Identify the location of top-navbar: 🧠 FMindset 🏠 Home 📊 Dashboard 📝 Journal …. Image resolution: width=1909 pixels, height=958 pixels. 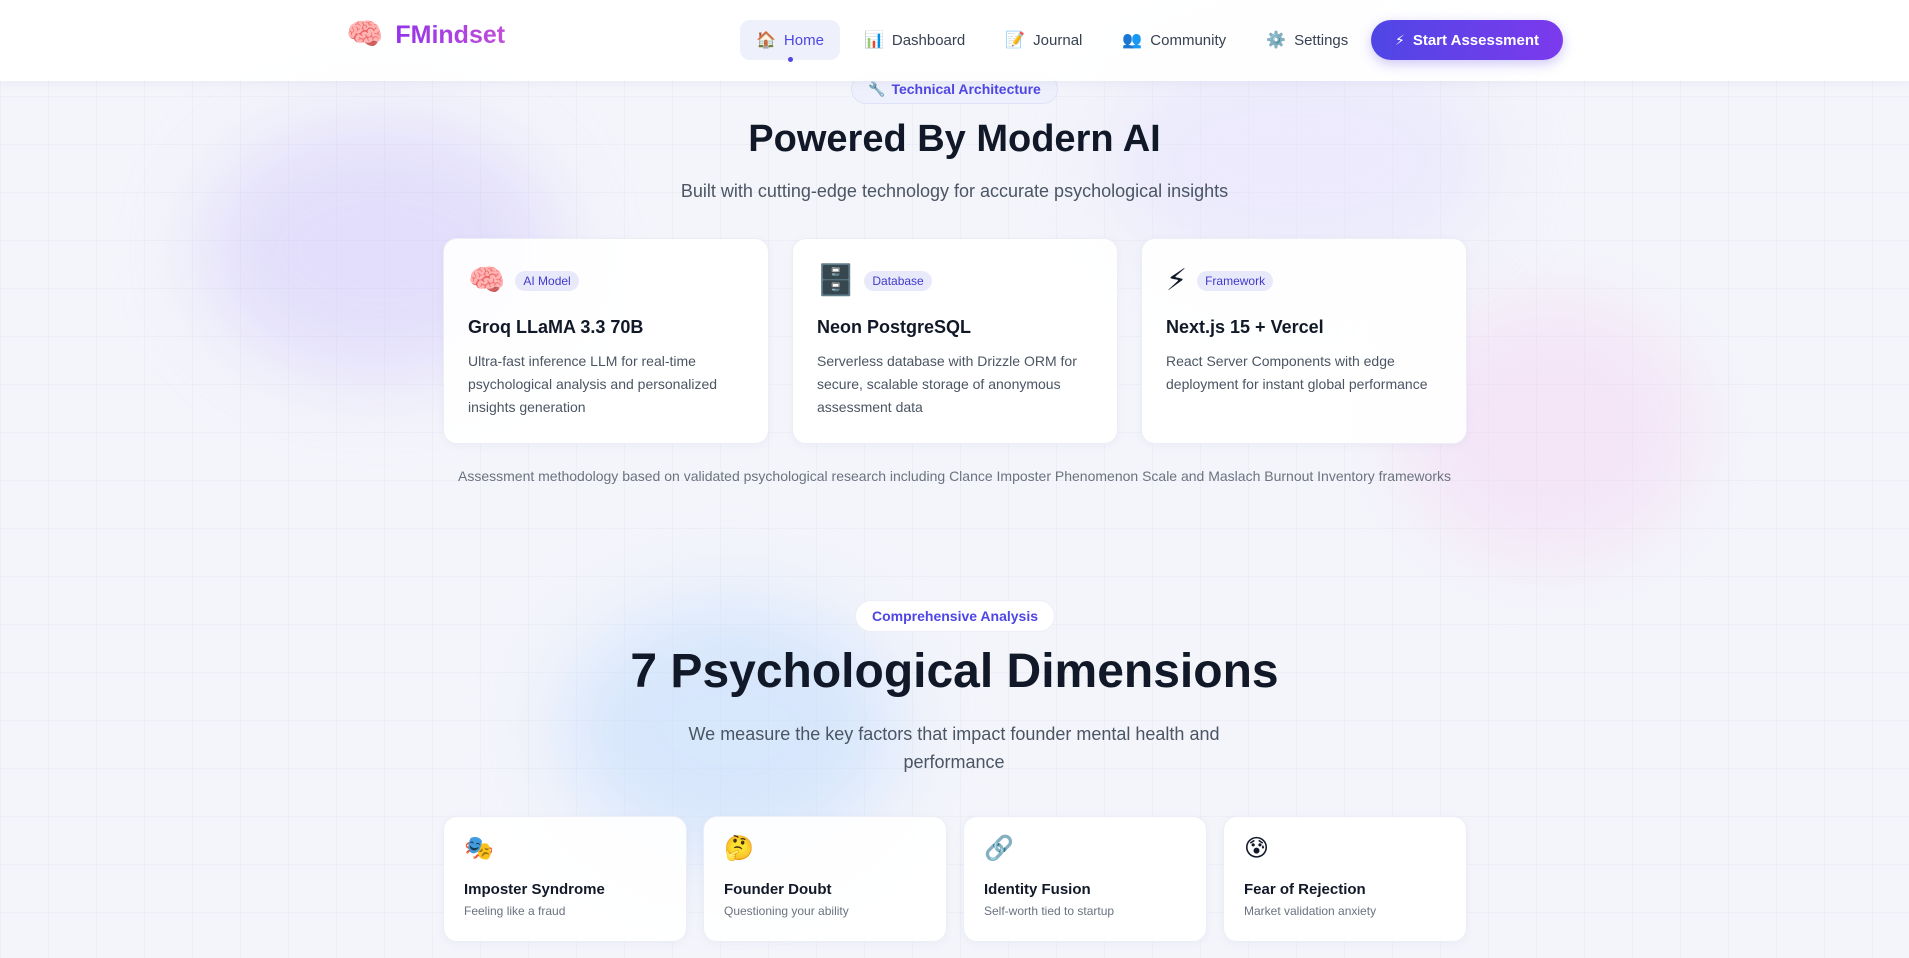
(954, 40).